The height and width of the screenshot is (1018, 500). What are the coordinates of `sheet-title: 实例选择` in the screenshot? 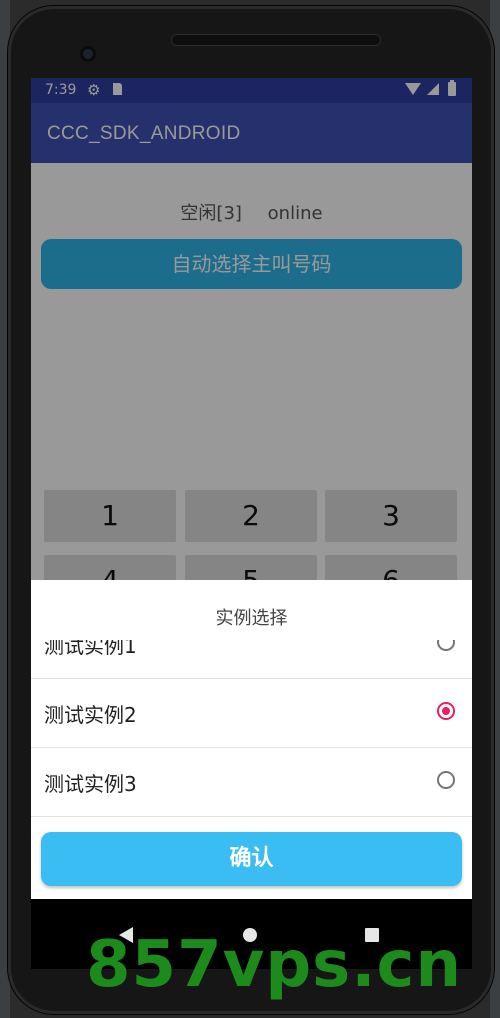 It's located at (251, 618).